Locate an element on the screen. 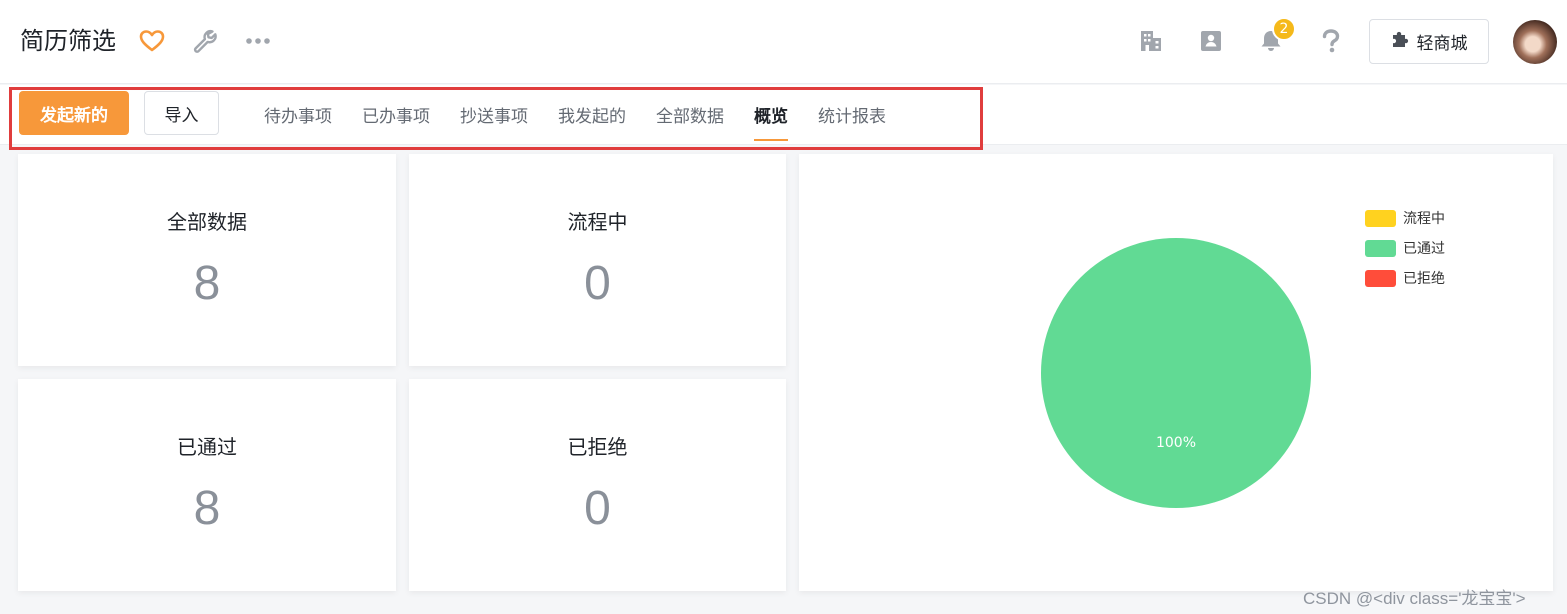  legend-item-0: 流程中 is located at coordinates (1405, 218).